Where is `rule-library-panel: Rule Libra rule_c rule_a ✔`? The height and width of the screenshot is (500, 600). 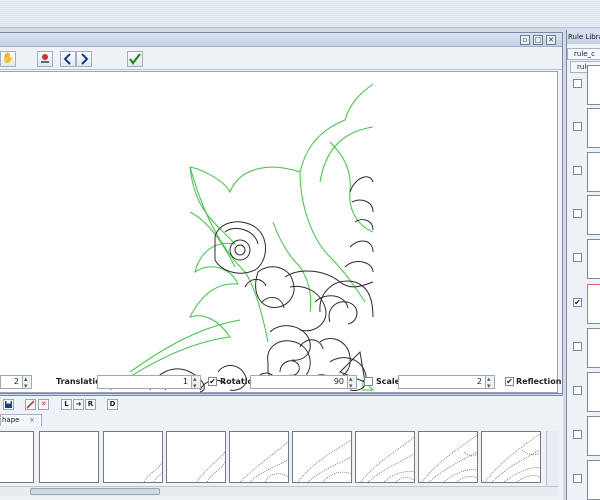 rule-library-panel: Rule Libra rule_c rule_a ✔ is located at coordinates (583, 265).